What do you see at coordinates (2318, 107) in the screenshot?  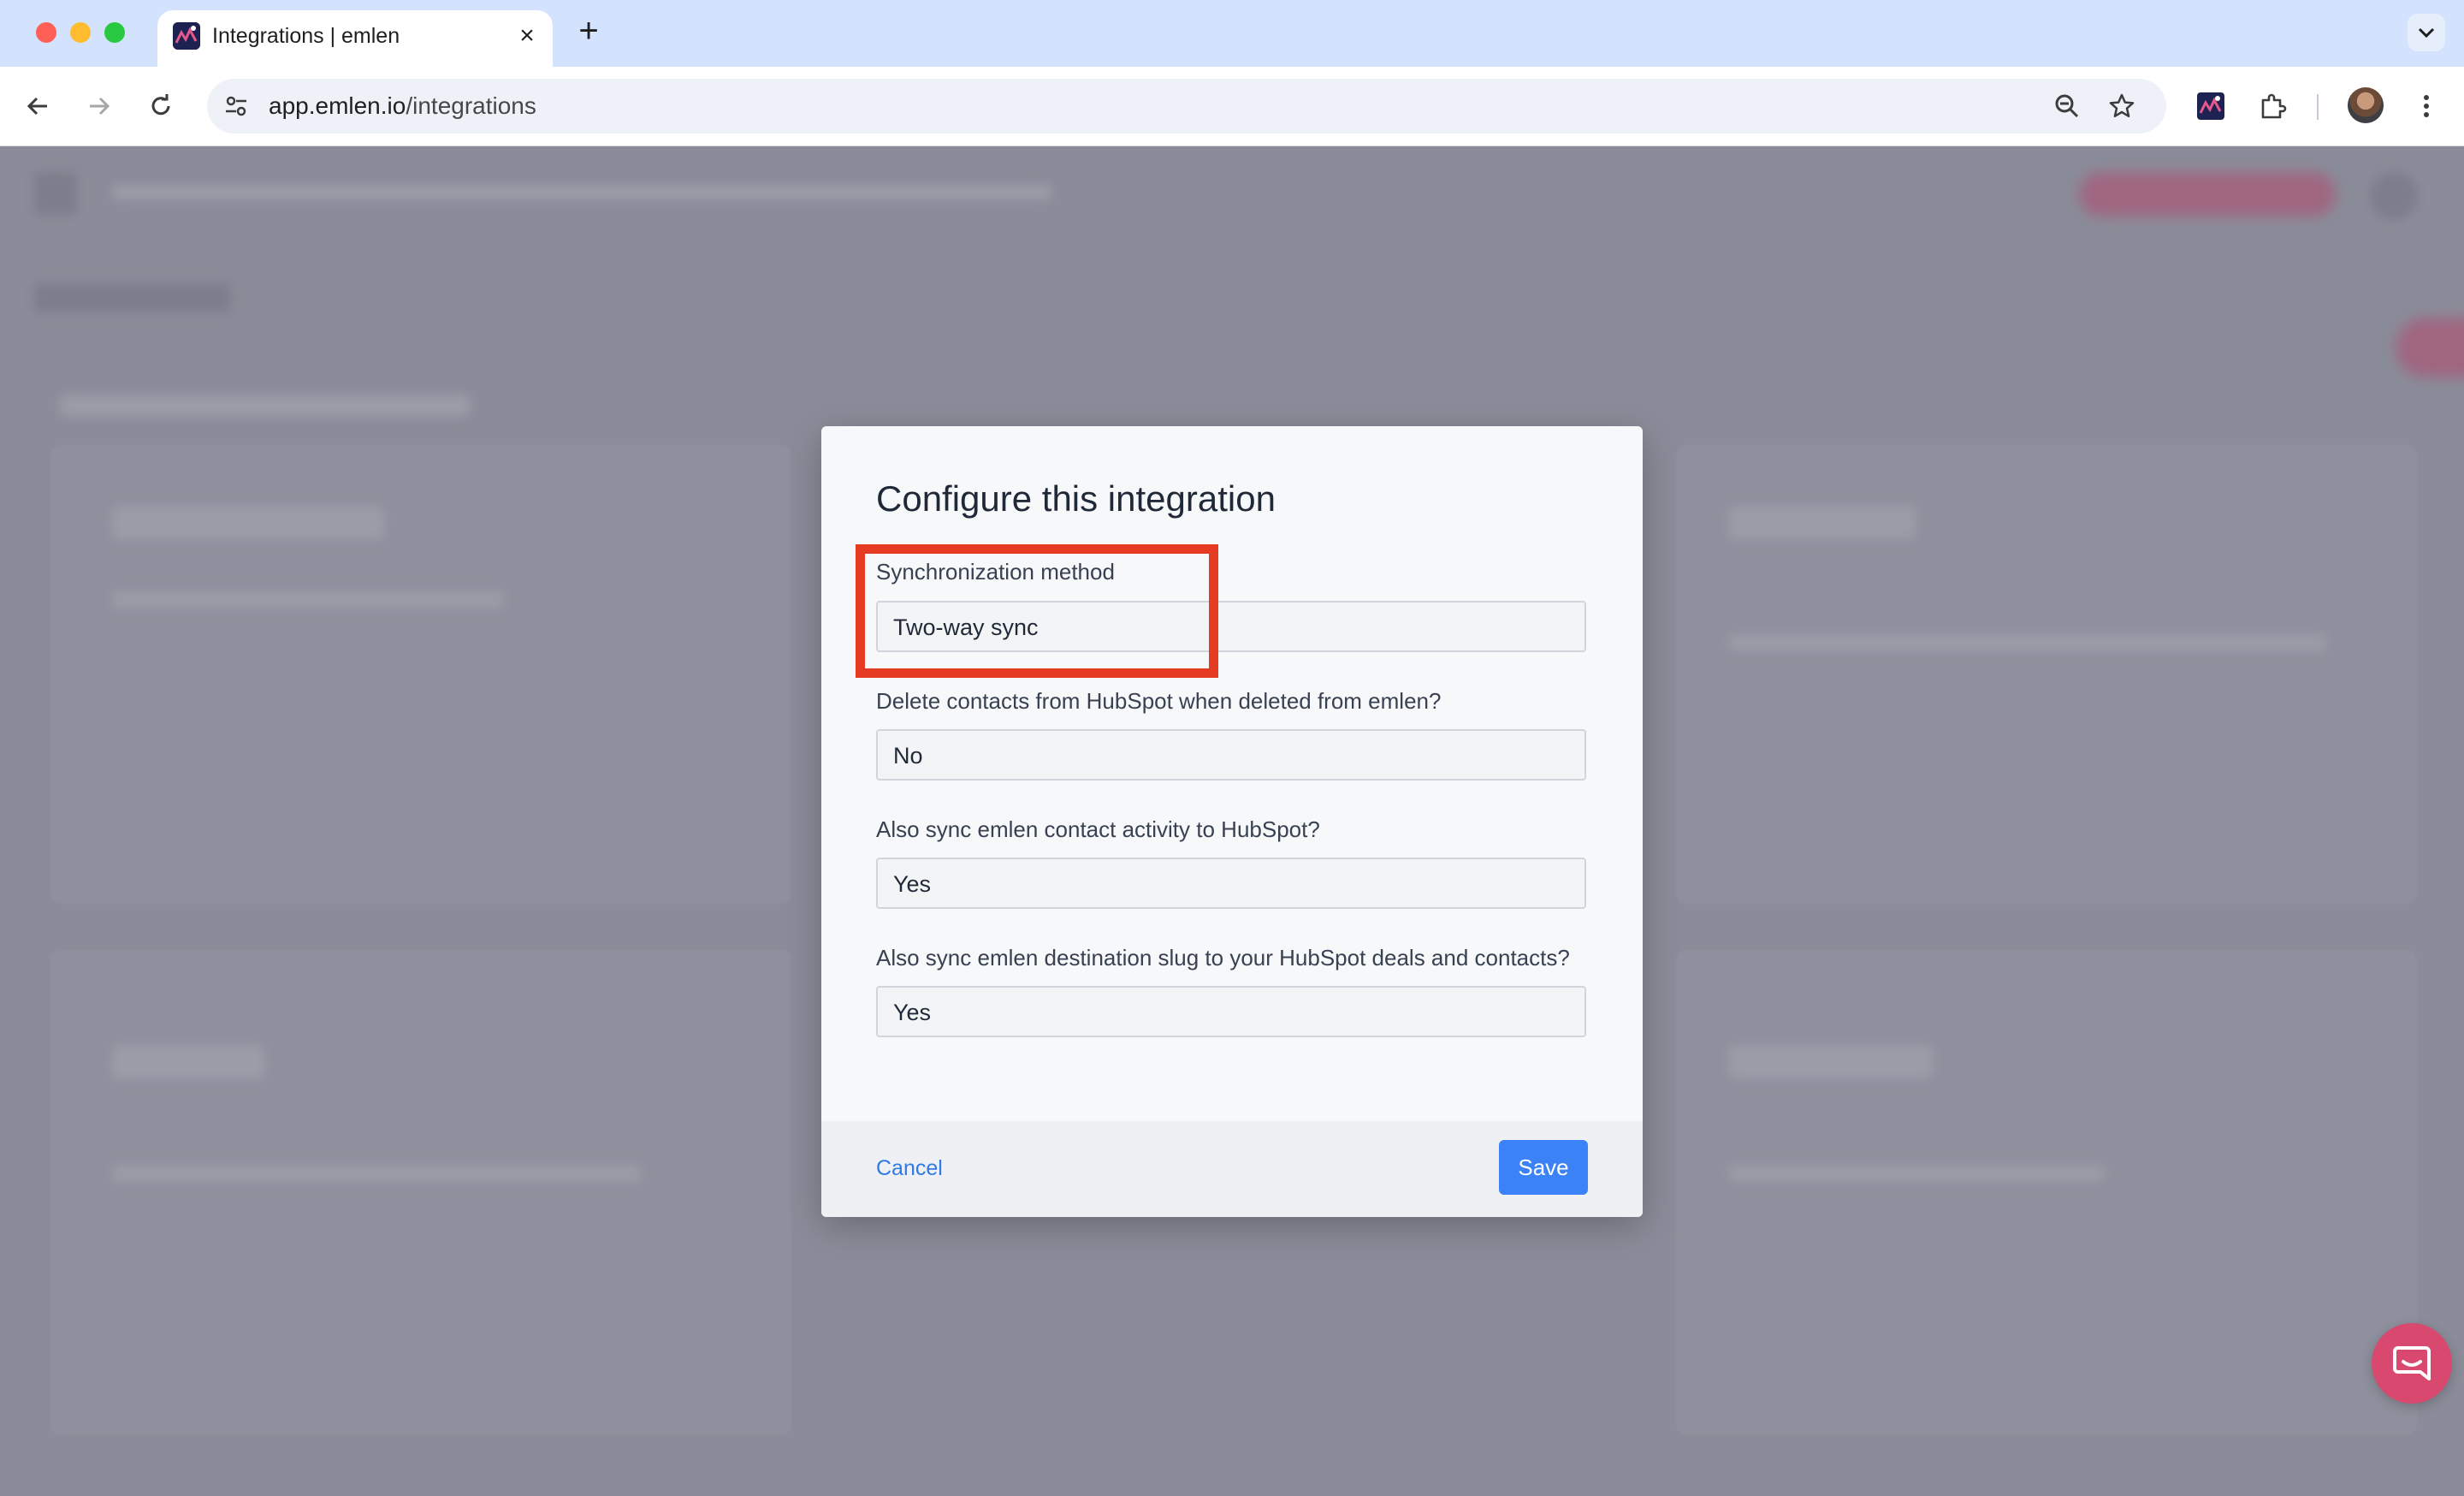 I see `toolbar-divider` at bounding box center [2318, 107].